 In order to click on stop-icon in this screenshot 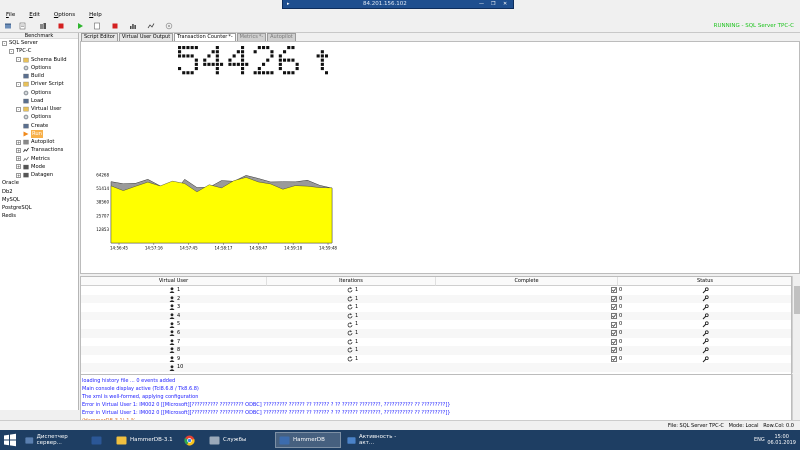, I will do `click(61, 26)`.